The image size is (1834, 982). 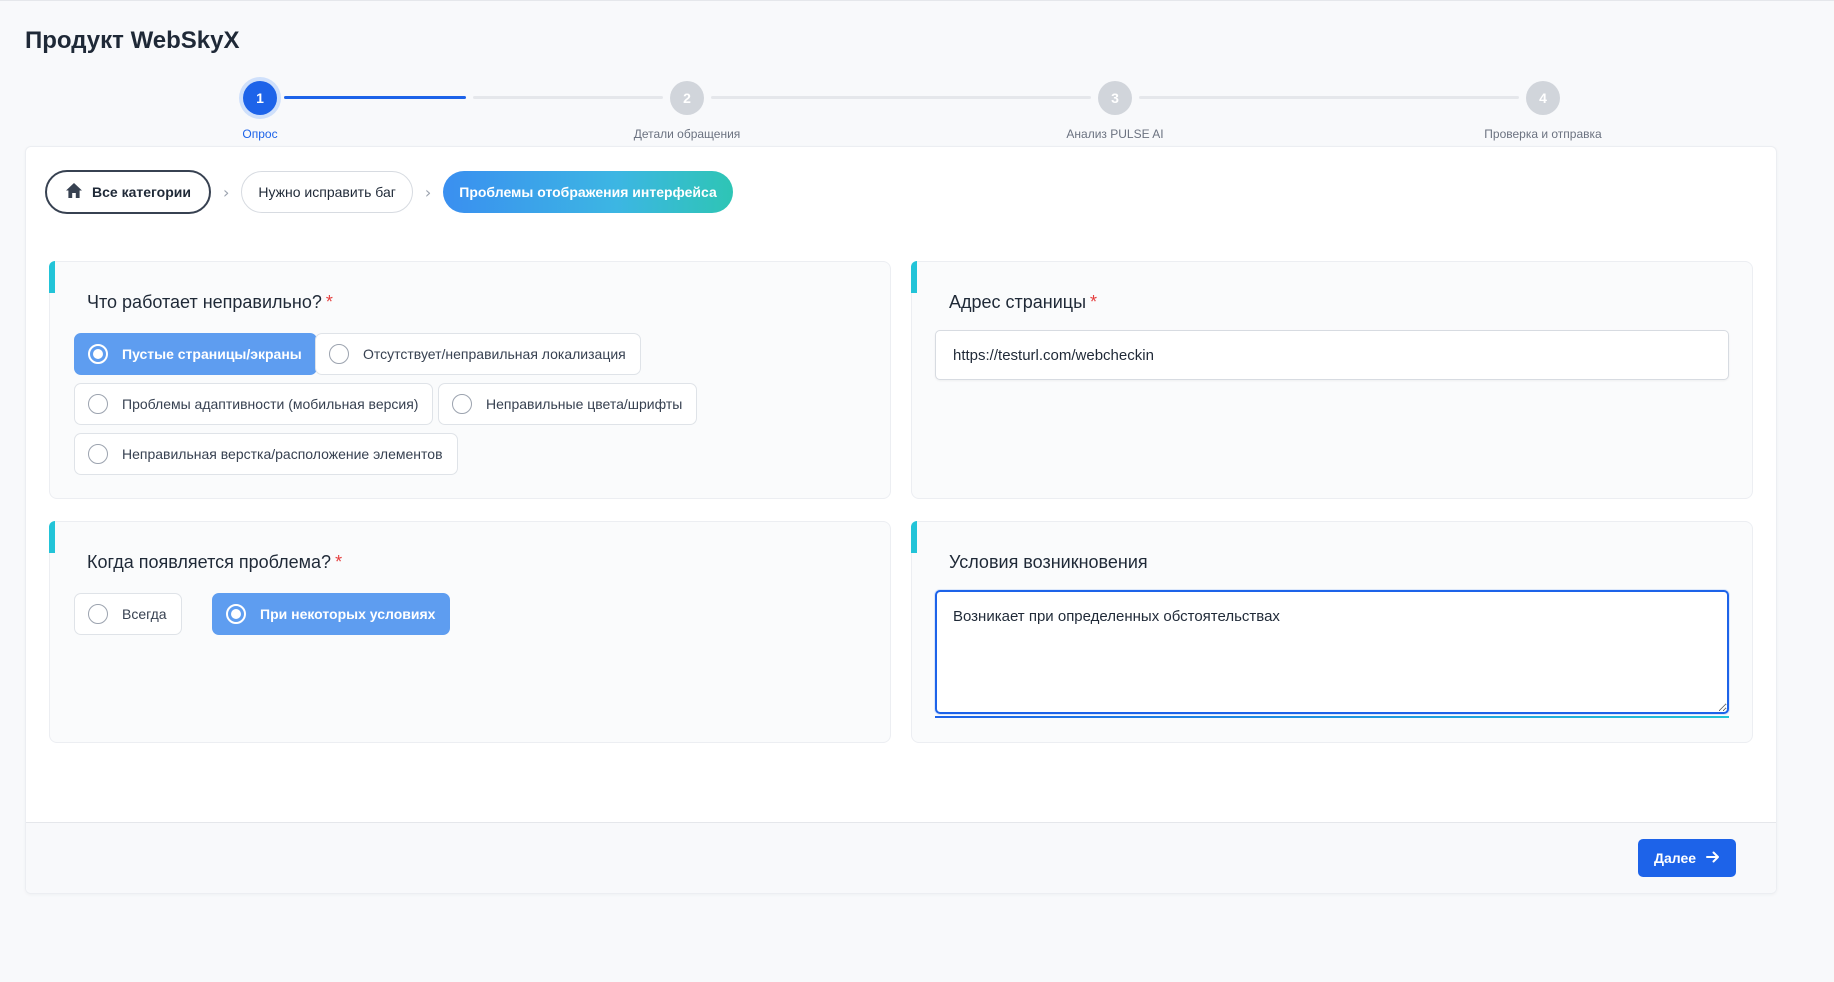 What do you see at coordinates (260, 134) in the screenshot?
I see `step-1-label: Опрос` at bounding box center [260, 134].